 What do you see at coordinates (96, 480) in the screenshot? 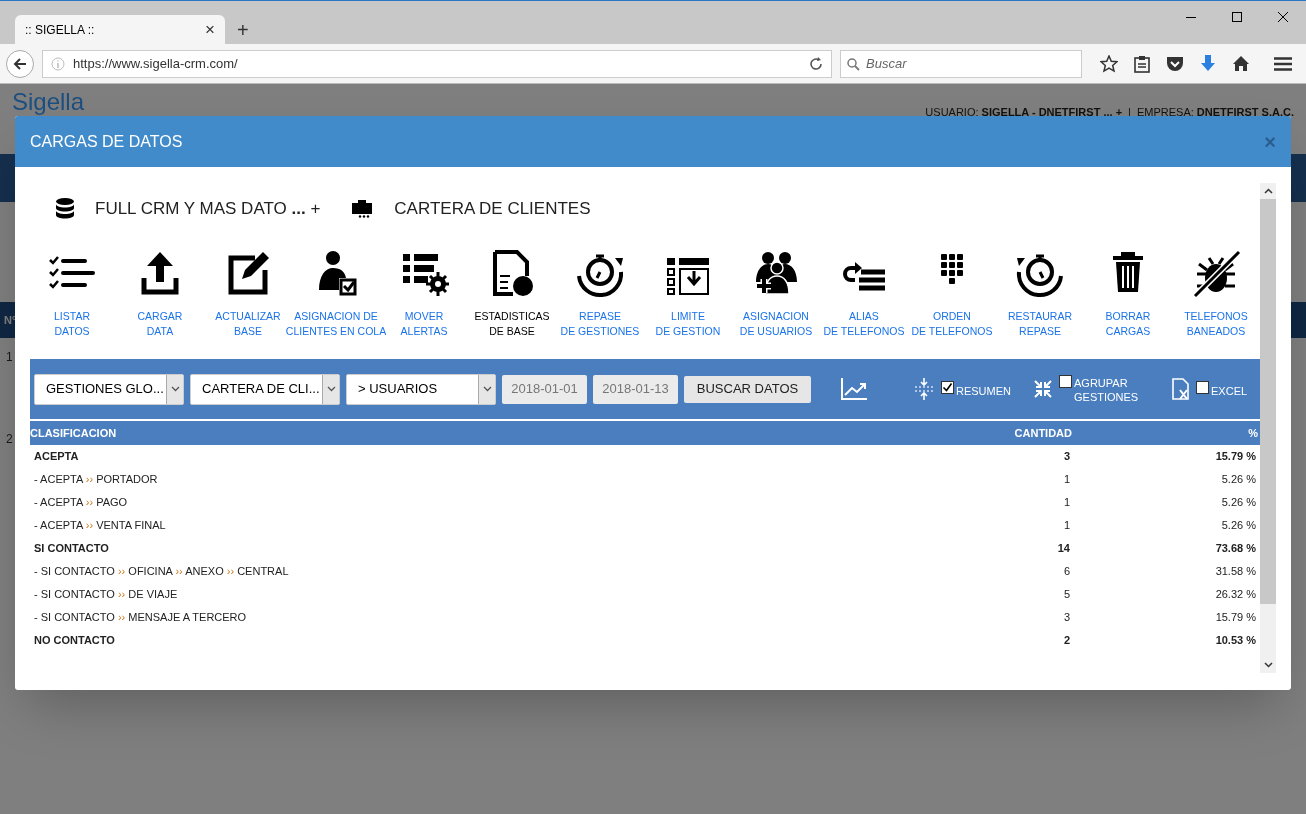
I see `table-cell-text: - ACEPTA ›› PORTADOR` at bounding box center [96, 480].